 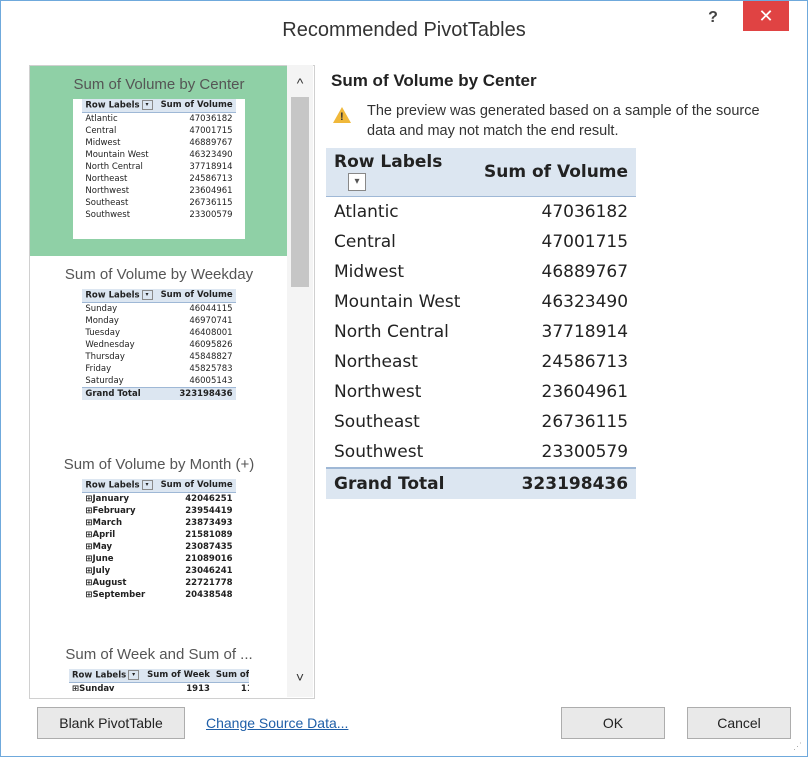 What do you see at coordinates (211, 344) in the screenshot?
I see `row-value: 46095826` at bounding box center [211, 344].